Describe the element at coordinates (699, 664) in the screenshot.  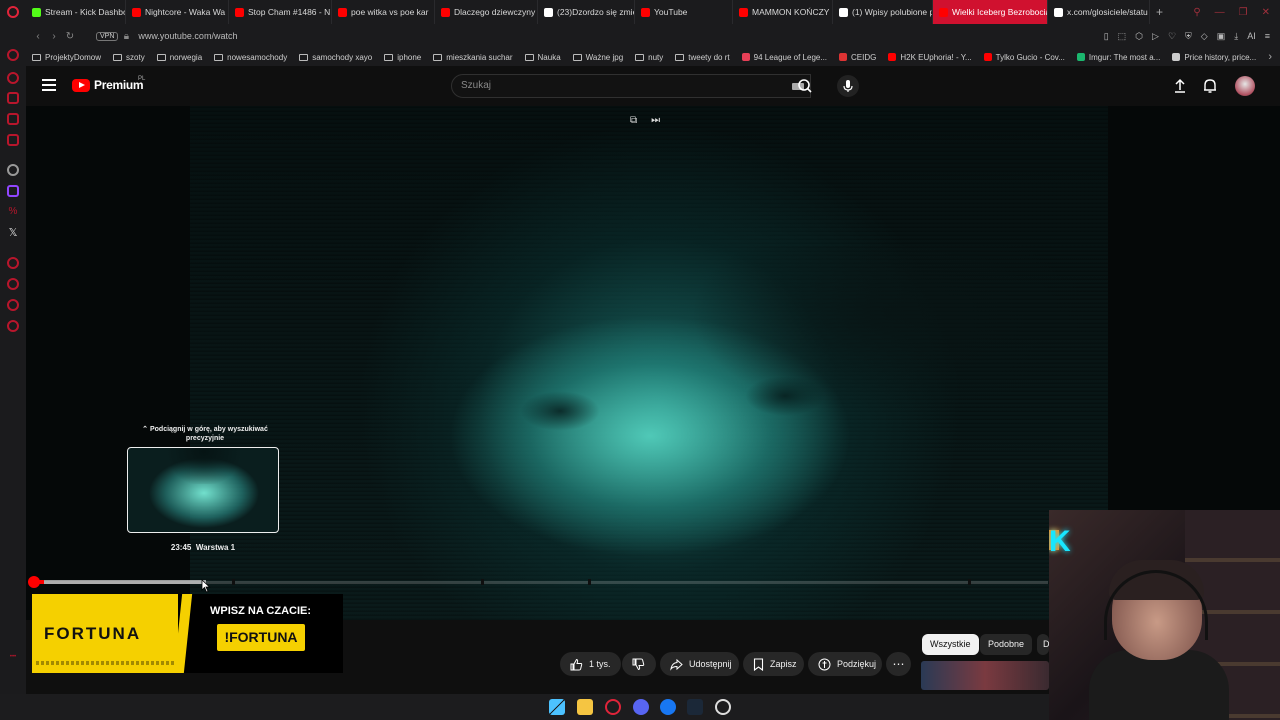
I see `share-button: Udostępnij` at that location.